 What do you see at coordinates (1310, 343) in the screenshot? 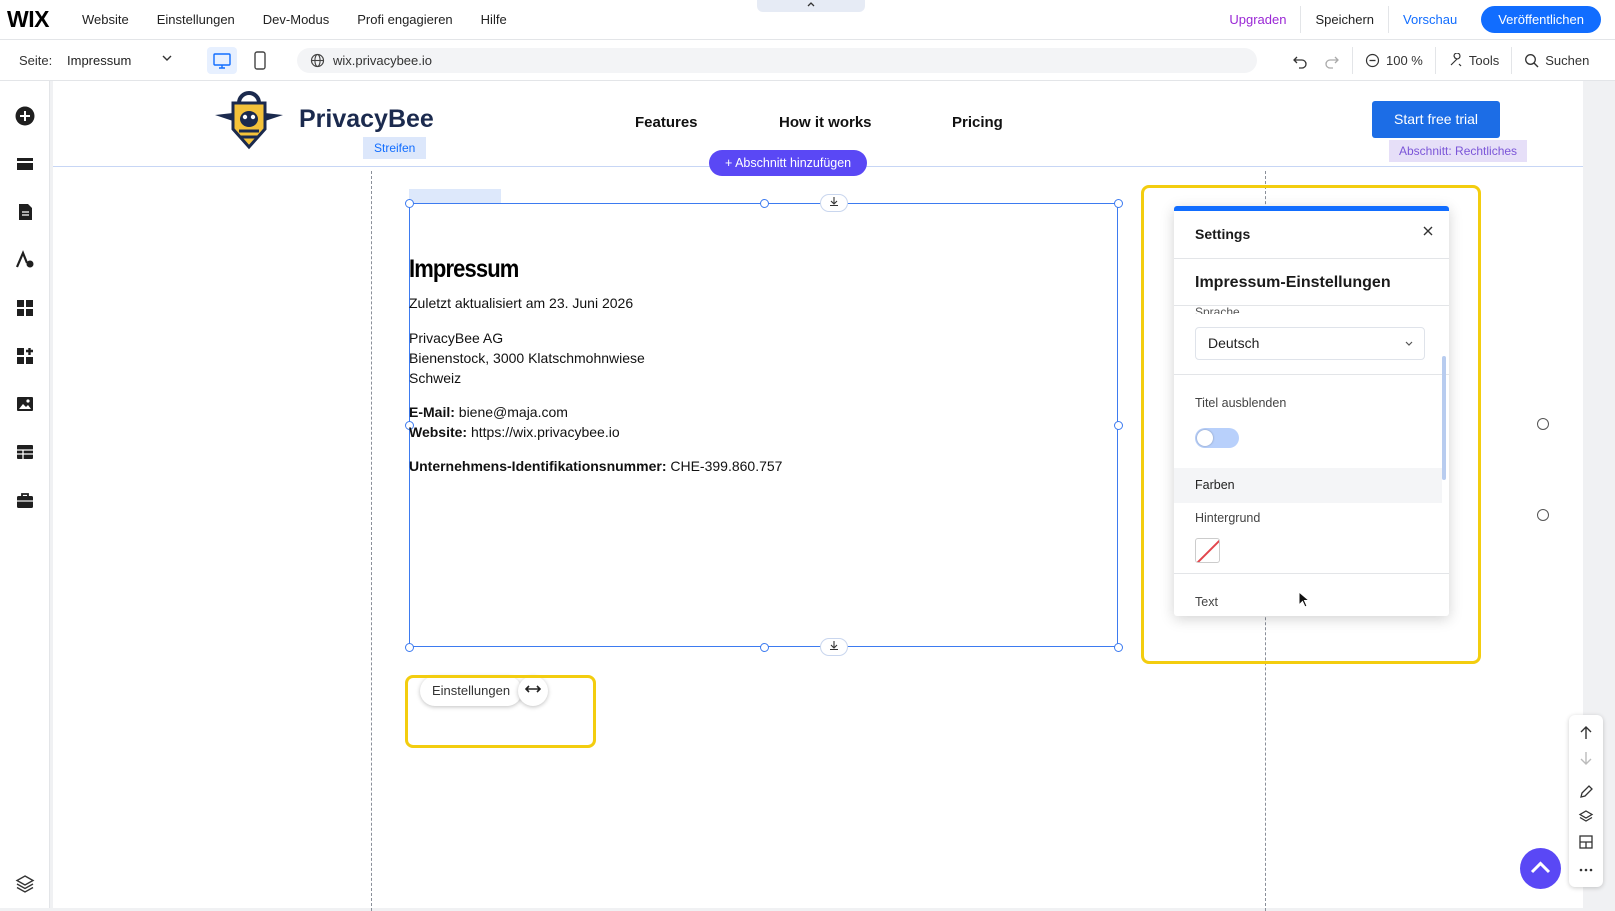
I see `language-dropdown: Deutsch` at bounding box center [1310, 343].